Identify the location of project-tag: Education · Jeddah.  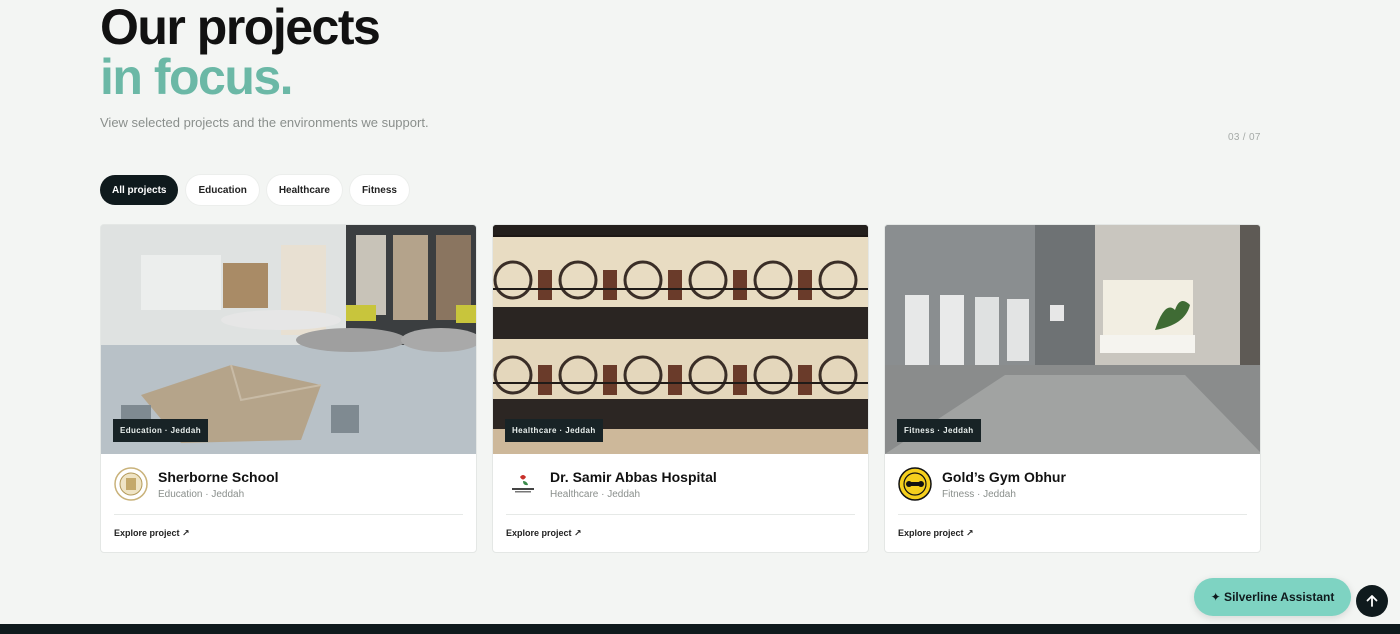
(160, 430).